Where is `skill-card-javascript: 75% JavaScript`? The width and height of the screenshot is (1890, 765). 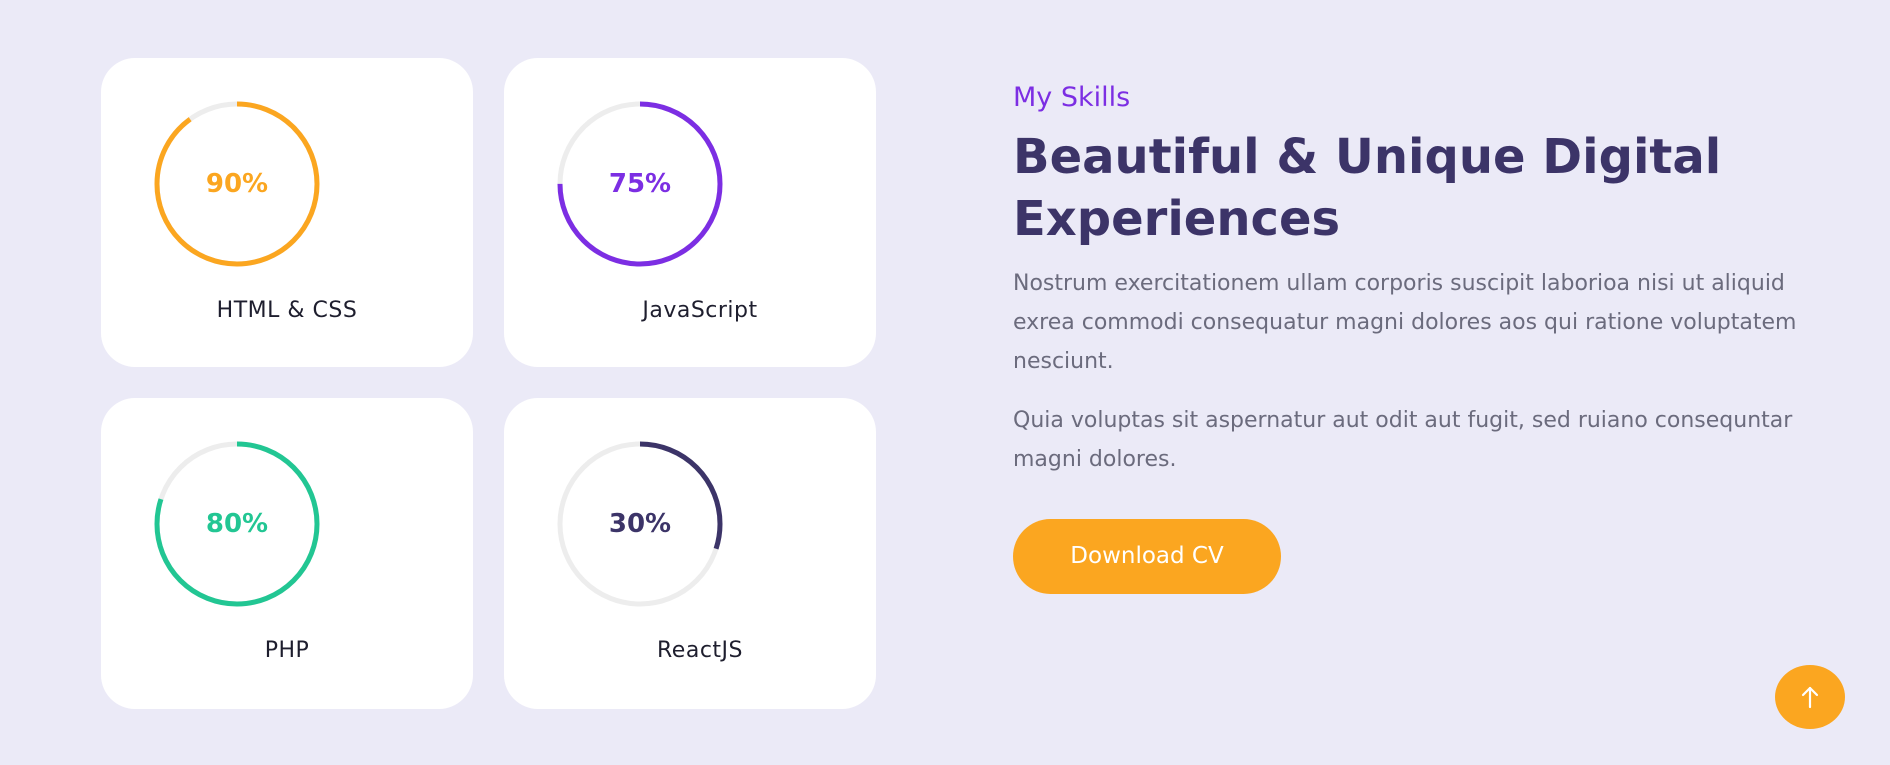 skill-card-javascript: 75% JavaScript is located at coordinates (690, 212).